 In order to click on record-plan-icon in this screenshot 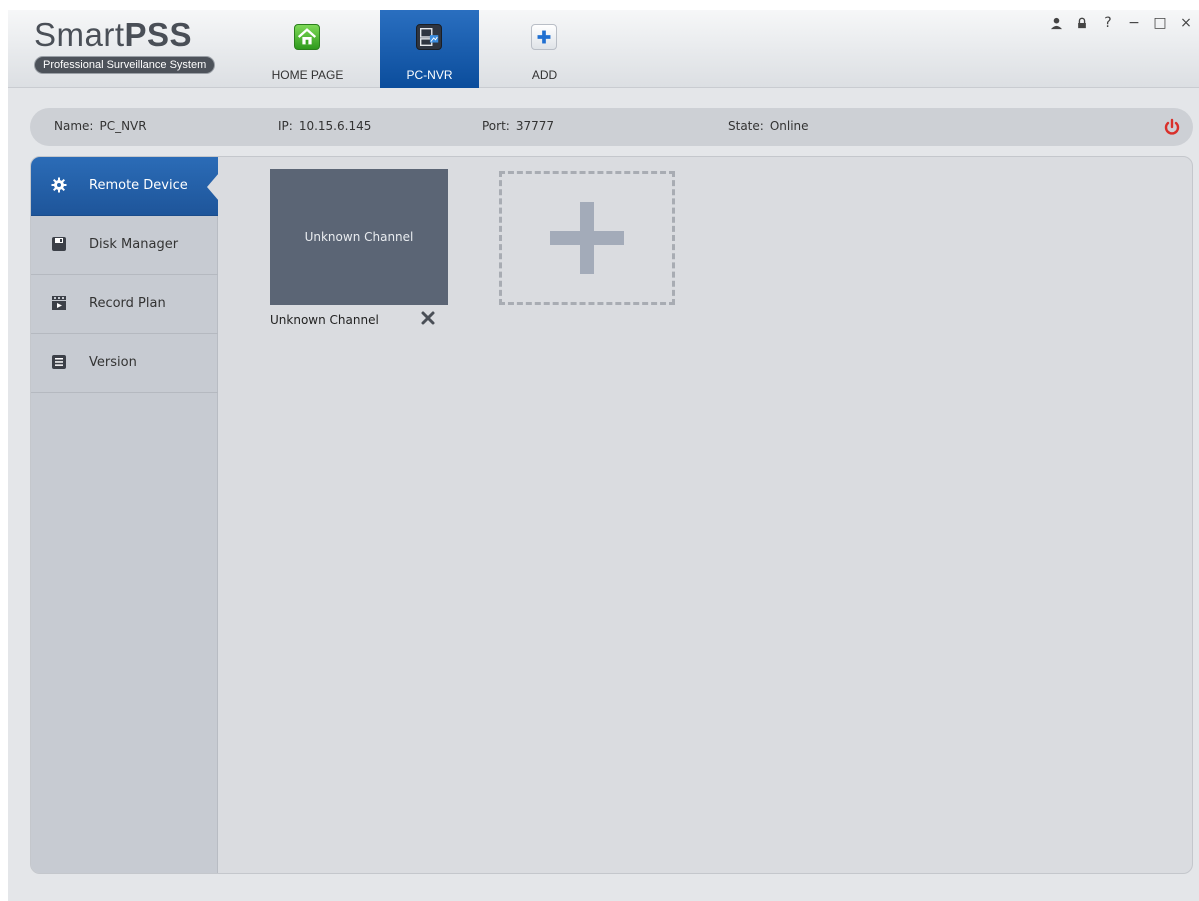, I will do `click(59, 303)`.